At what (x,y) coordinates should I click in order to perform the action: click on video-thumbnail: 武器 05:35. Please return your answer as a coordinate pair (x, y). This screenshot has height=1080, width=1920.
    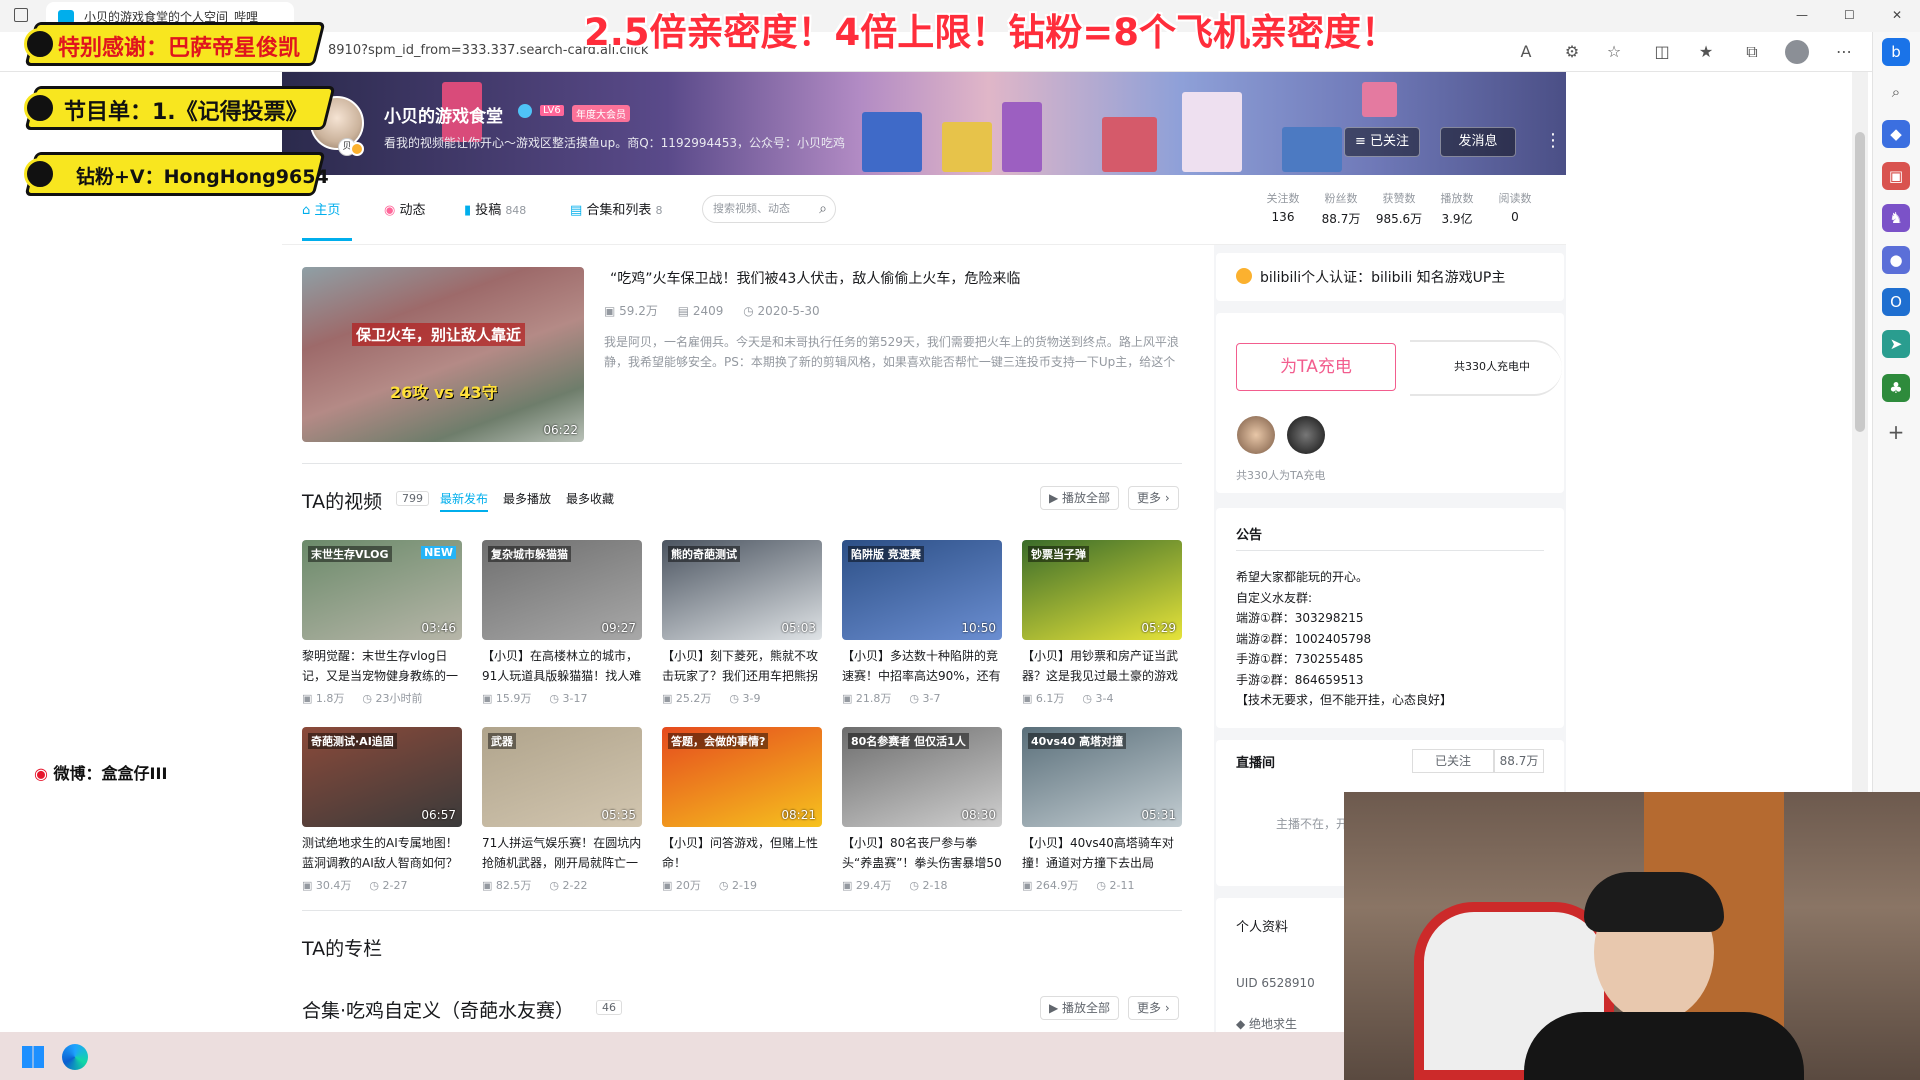
    Looking at the image, I should click on (562, 777).